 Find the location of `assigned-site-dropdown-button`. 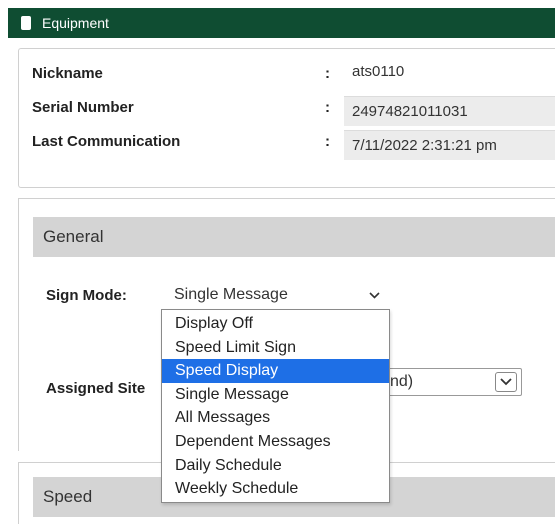

assigned-site-dropdown-button is located at coordinates (506, 382).